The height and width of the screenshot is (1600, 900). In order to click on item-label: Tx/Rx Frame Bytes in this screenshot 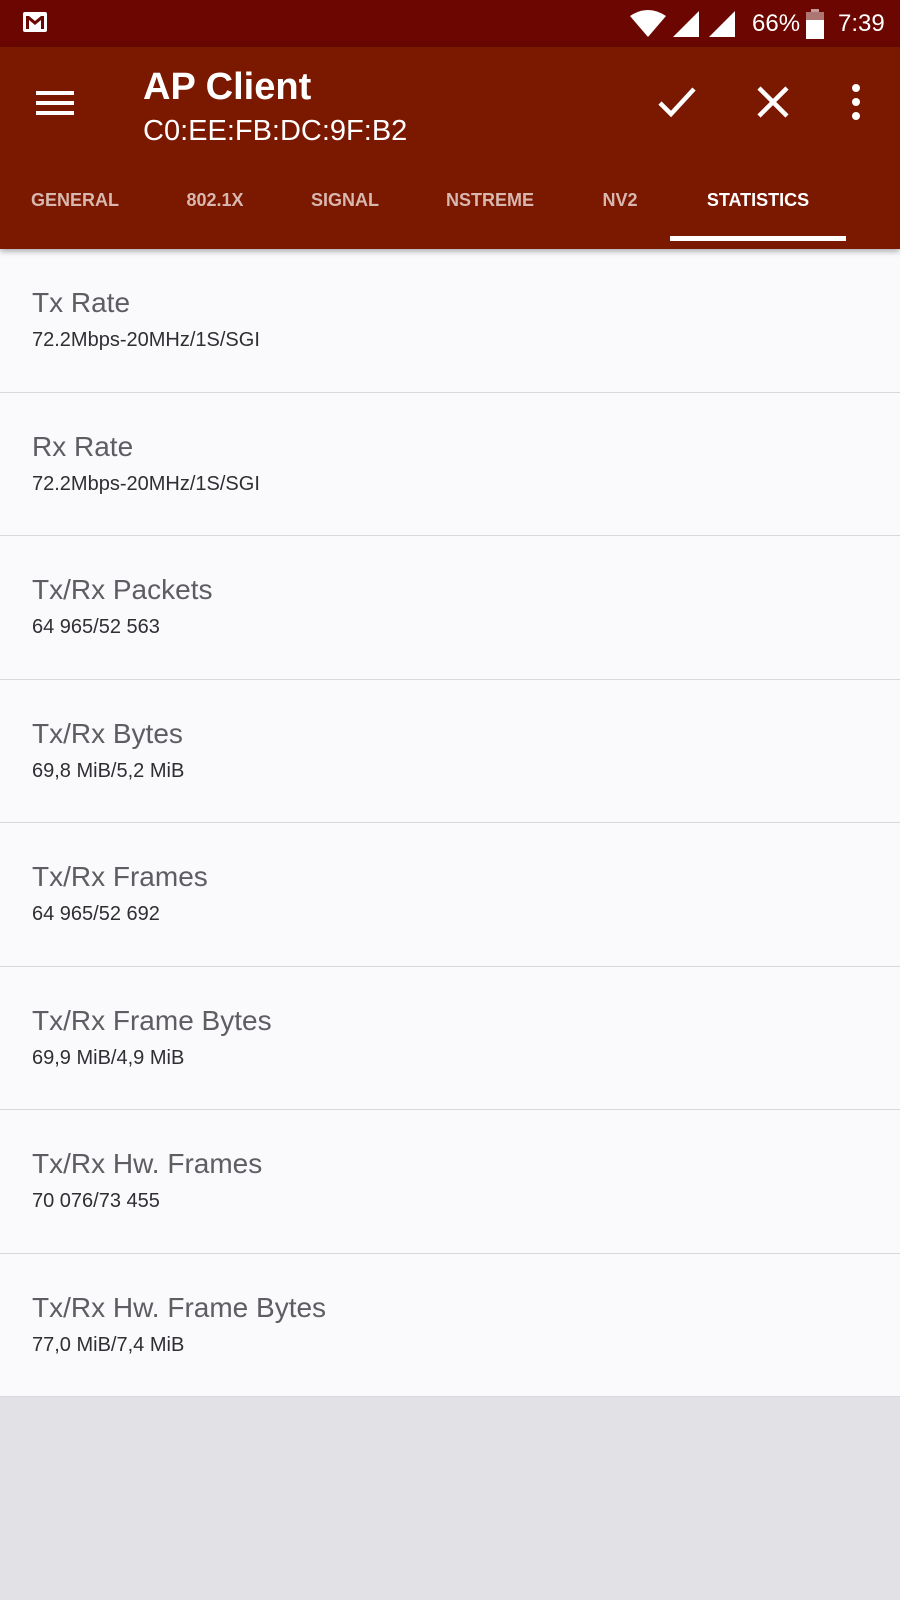, I will do `click(152, 1020)`.